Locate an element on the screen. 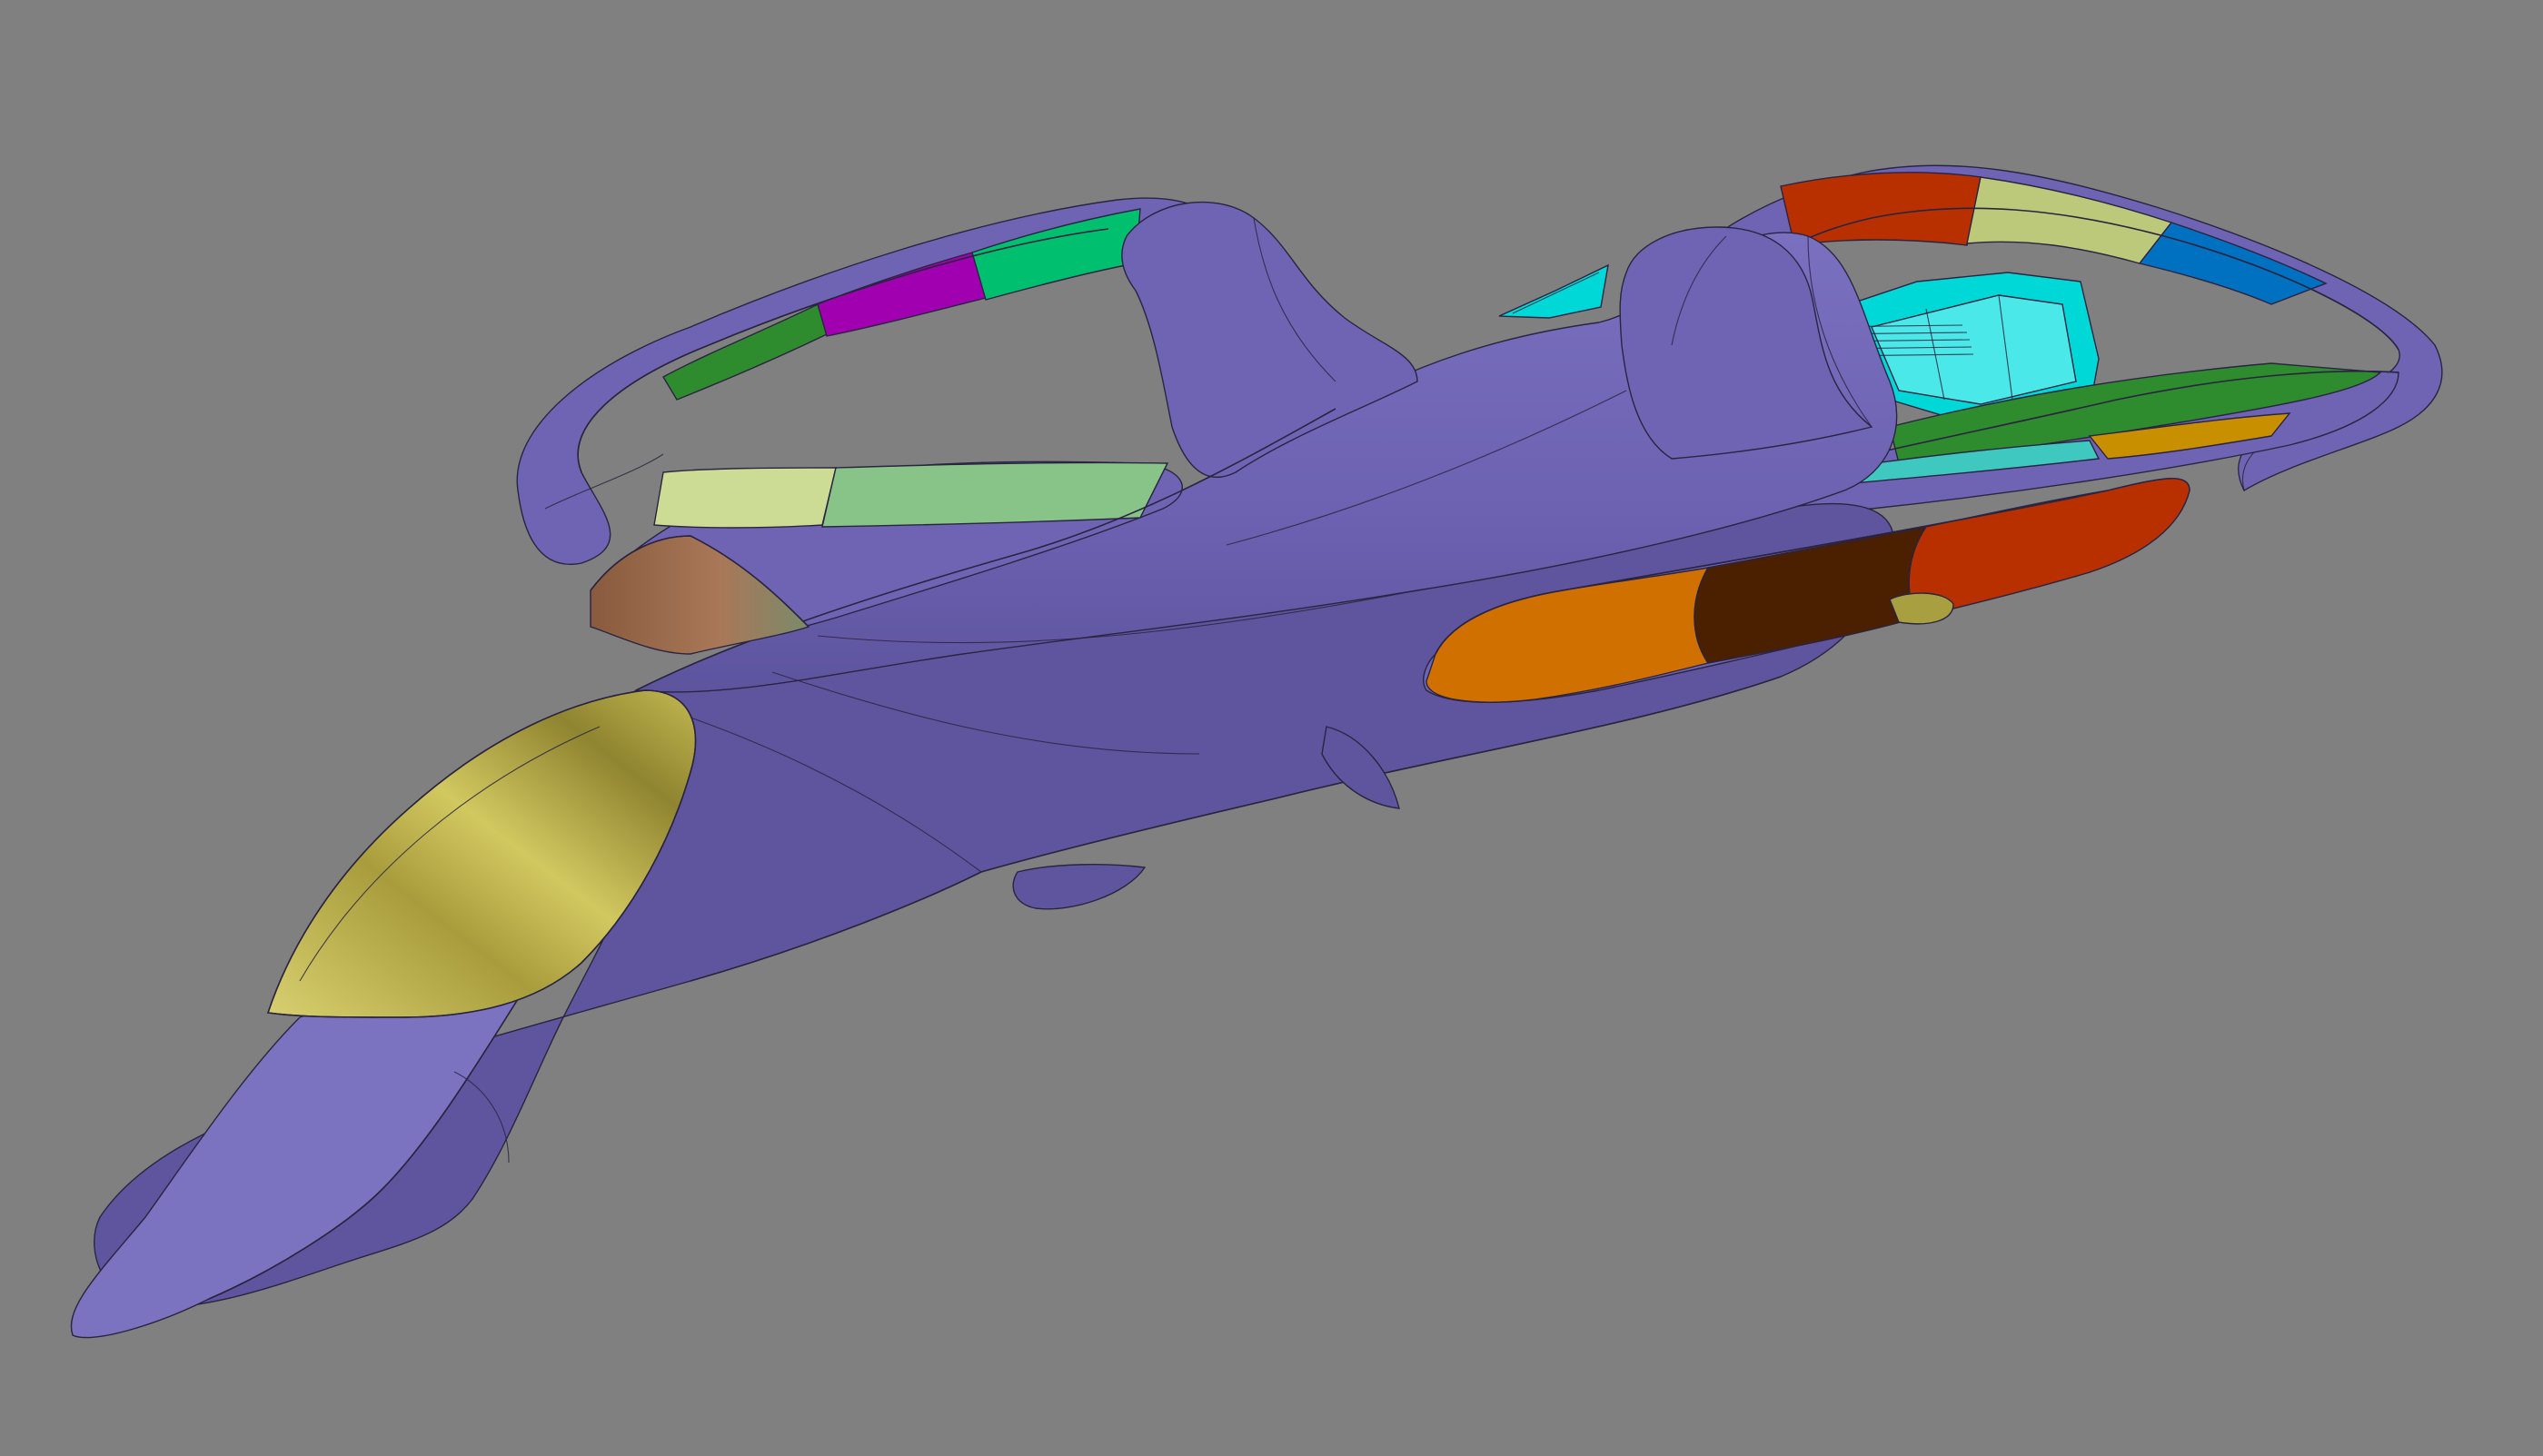  side-pod-mount is located at coordinates (1921, 608).